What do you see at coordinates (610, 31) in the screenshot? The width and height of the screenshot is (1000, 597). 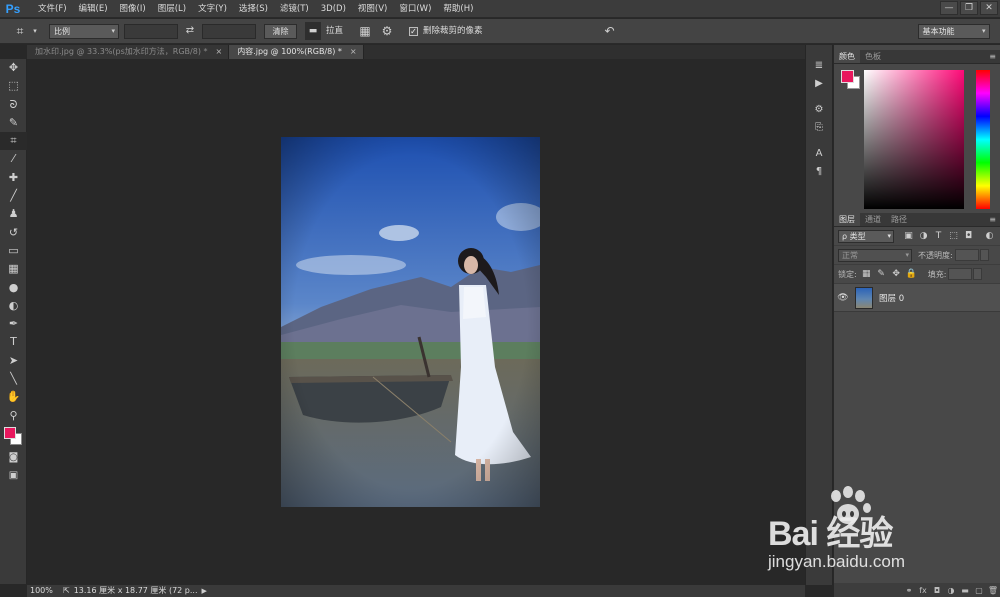 I see `reset-icon: ↶` at bounding box center [610, 31].